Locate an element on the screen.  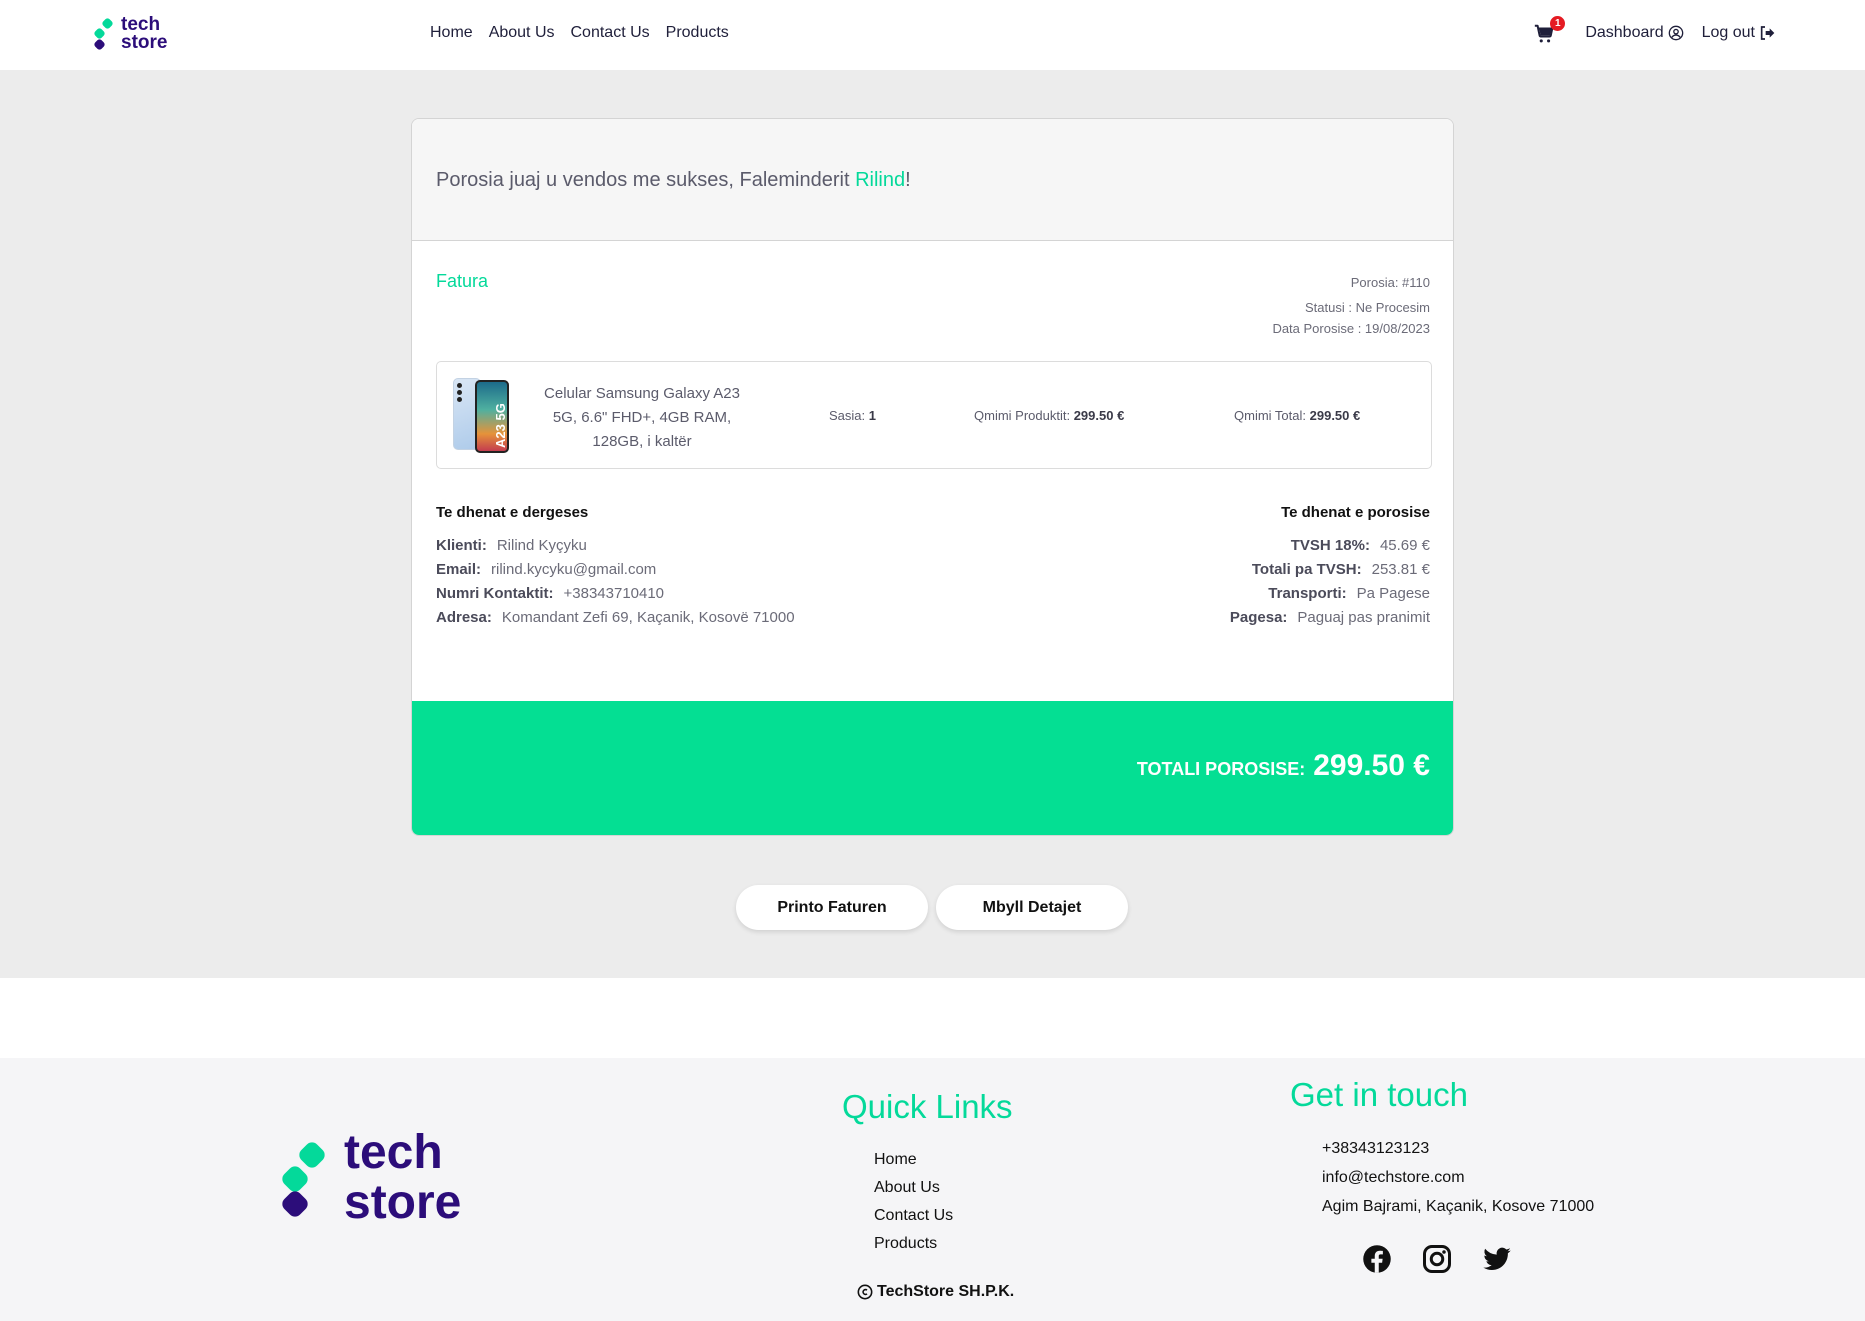
brand-logo: tech store is located at coordinates (130, 33).